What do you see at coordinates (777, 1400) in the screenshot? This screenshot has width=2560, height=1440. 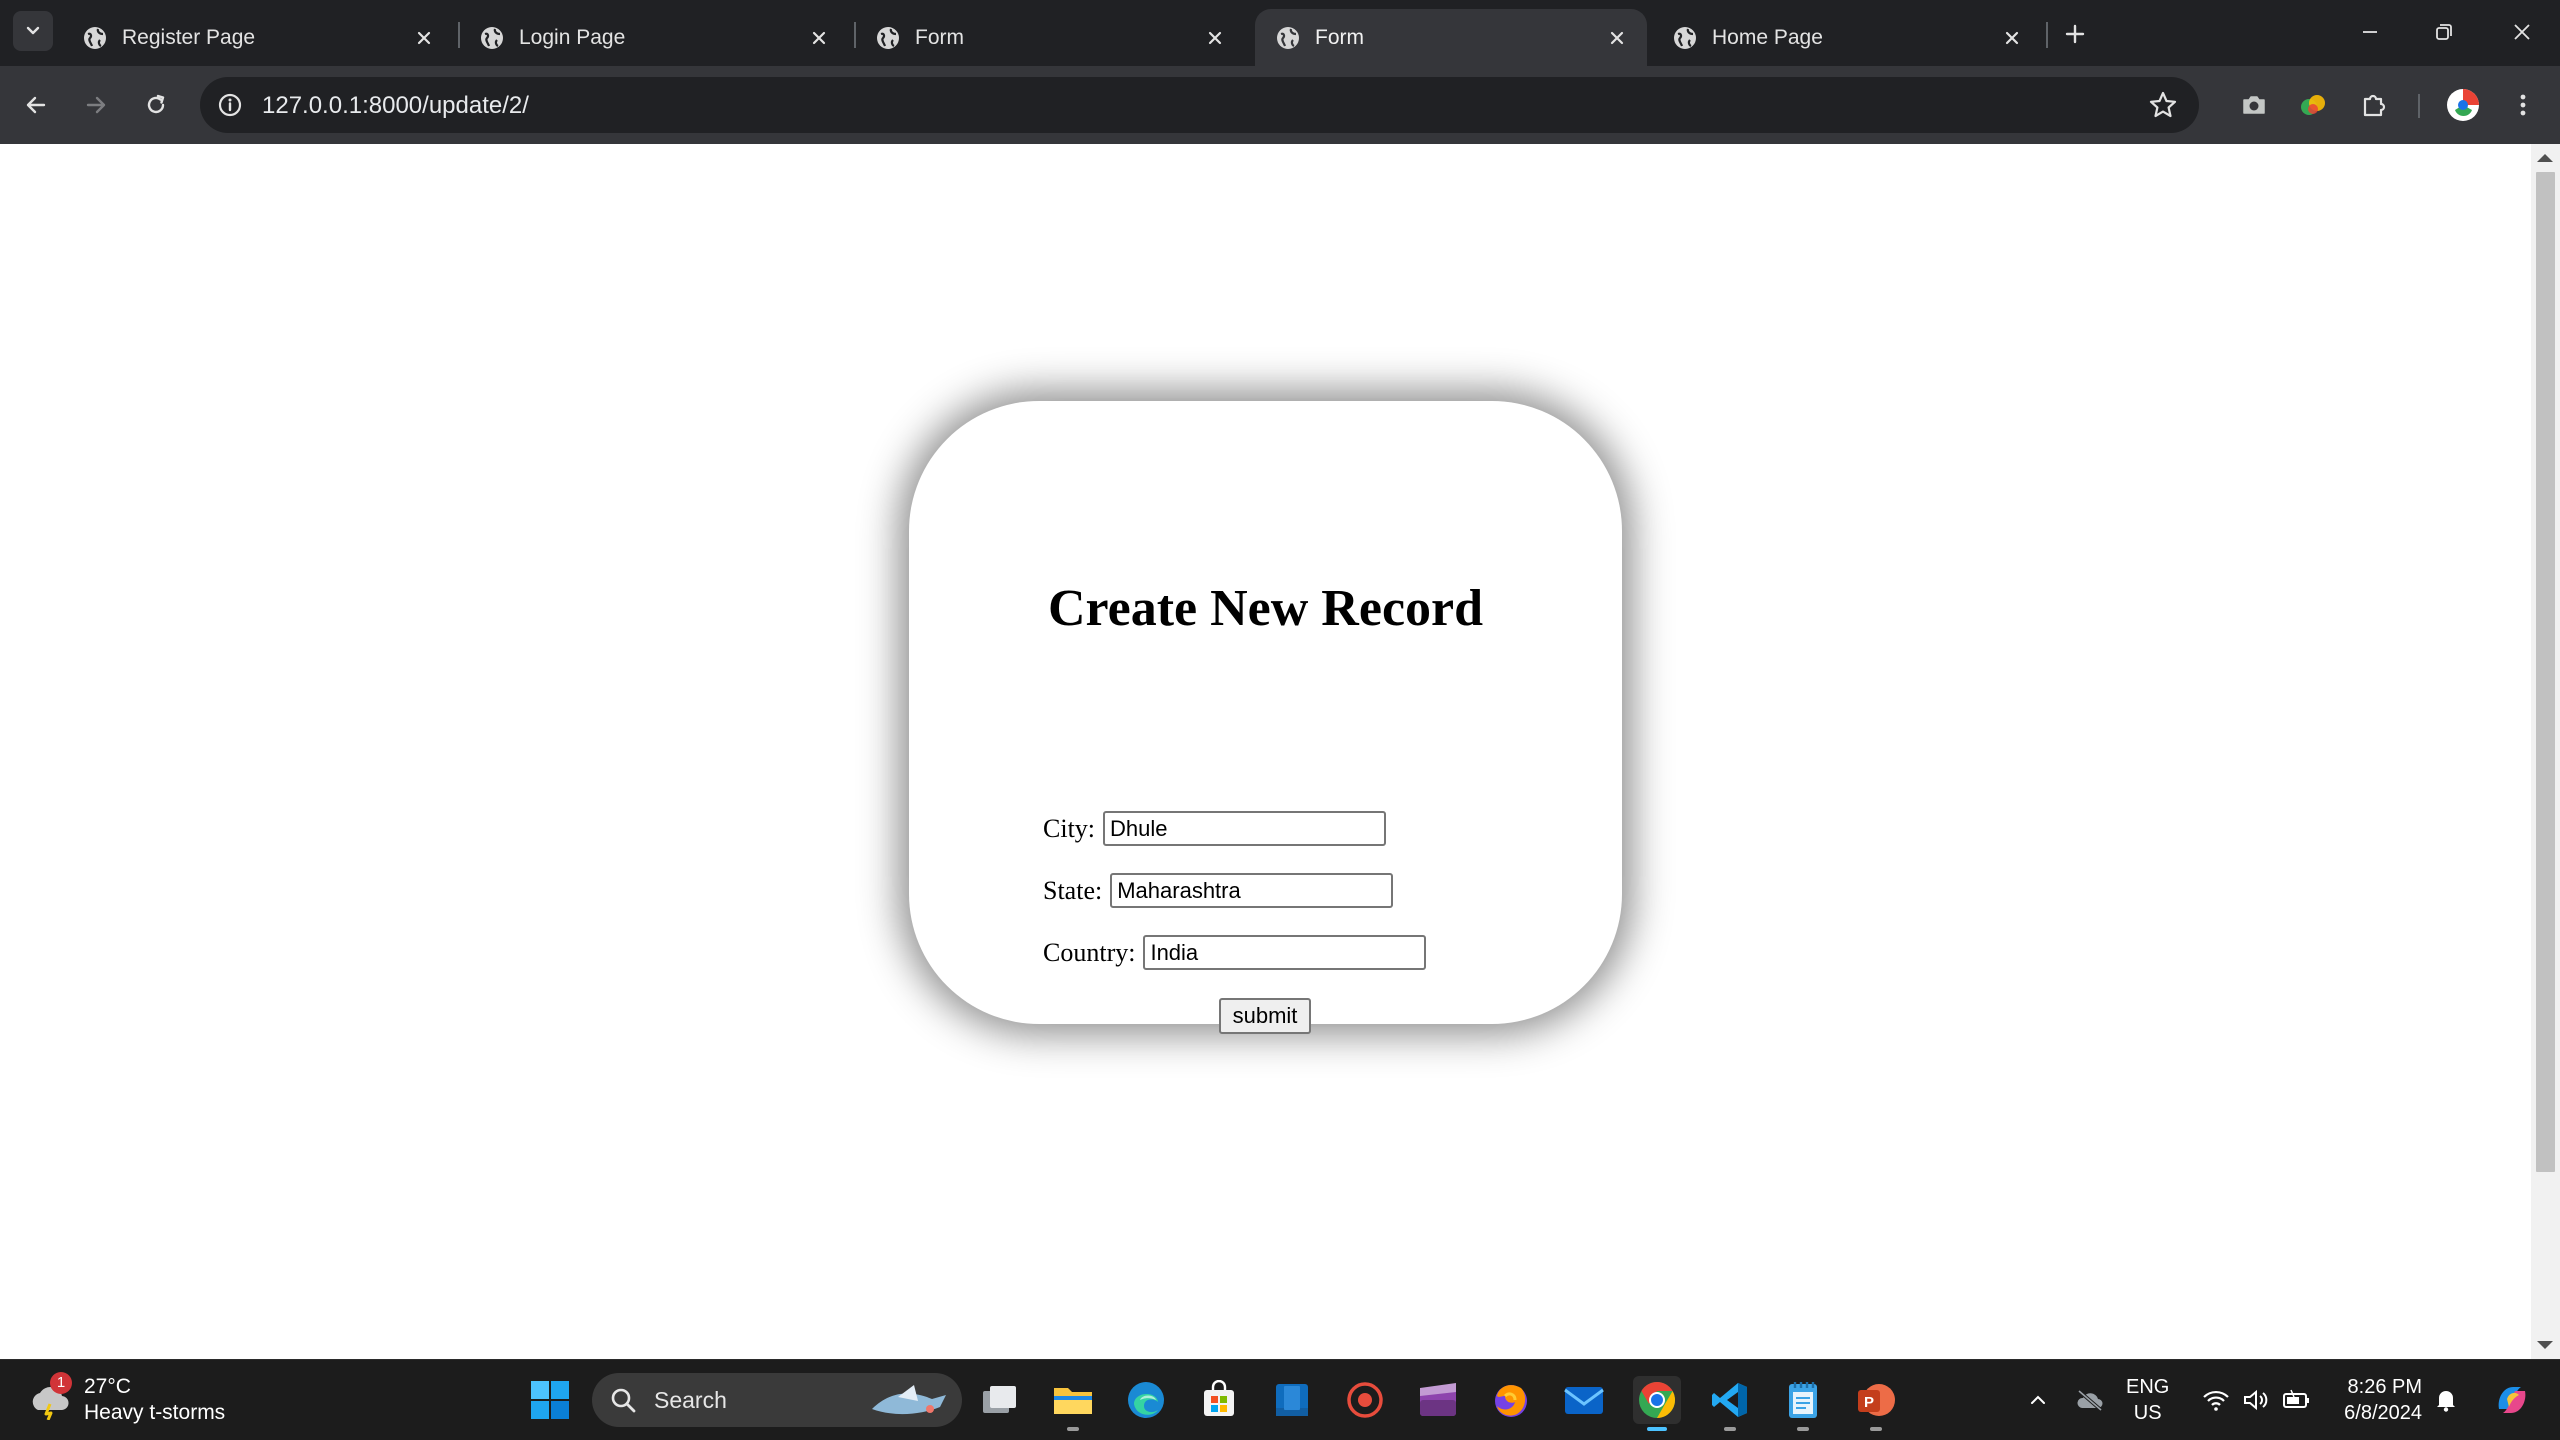 I see `taskbar-search: Search` at bounding box center [777, 1400].